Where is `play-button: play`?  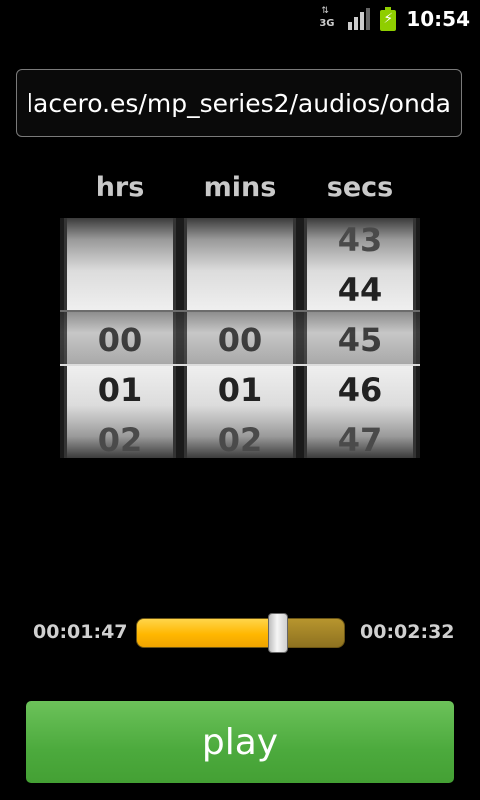
play-button: play is located at coordinates (240, 742).